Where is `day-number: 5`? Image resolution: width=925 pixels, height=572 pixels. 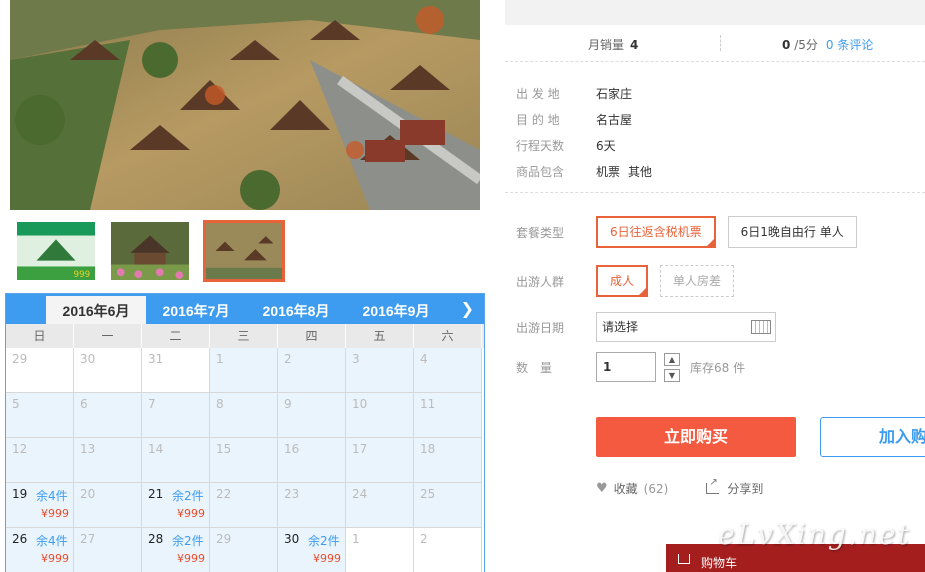
day-number: 5 is located at coordinates (16, 404).